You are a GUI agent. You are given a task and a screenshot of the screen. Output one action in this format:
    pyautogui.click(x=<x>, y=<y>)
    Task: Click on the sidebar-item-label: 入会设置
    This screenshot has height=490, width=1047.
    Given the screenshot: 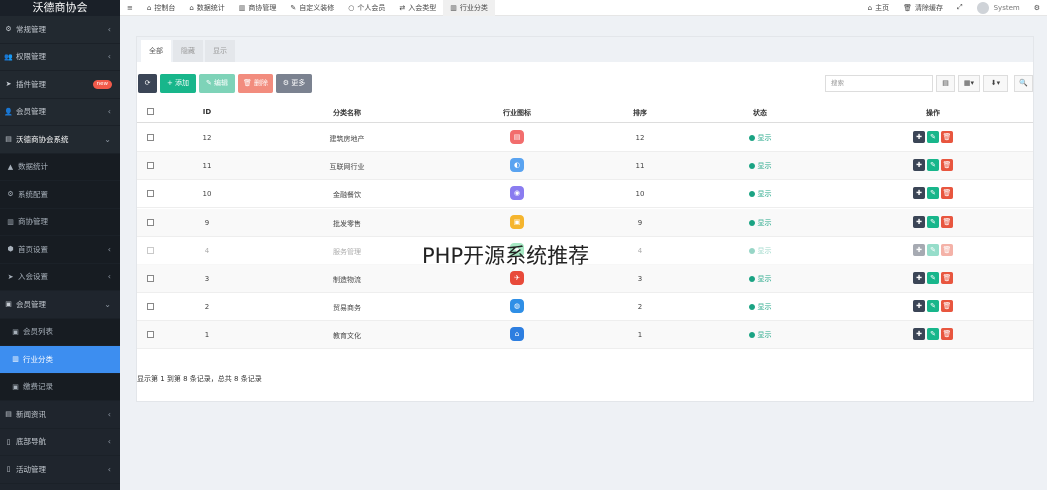 What is the action you would take?
    pyautogui.click(x=33, y=277)
    